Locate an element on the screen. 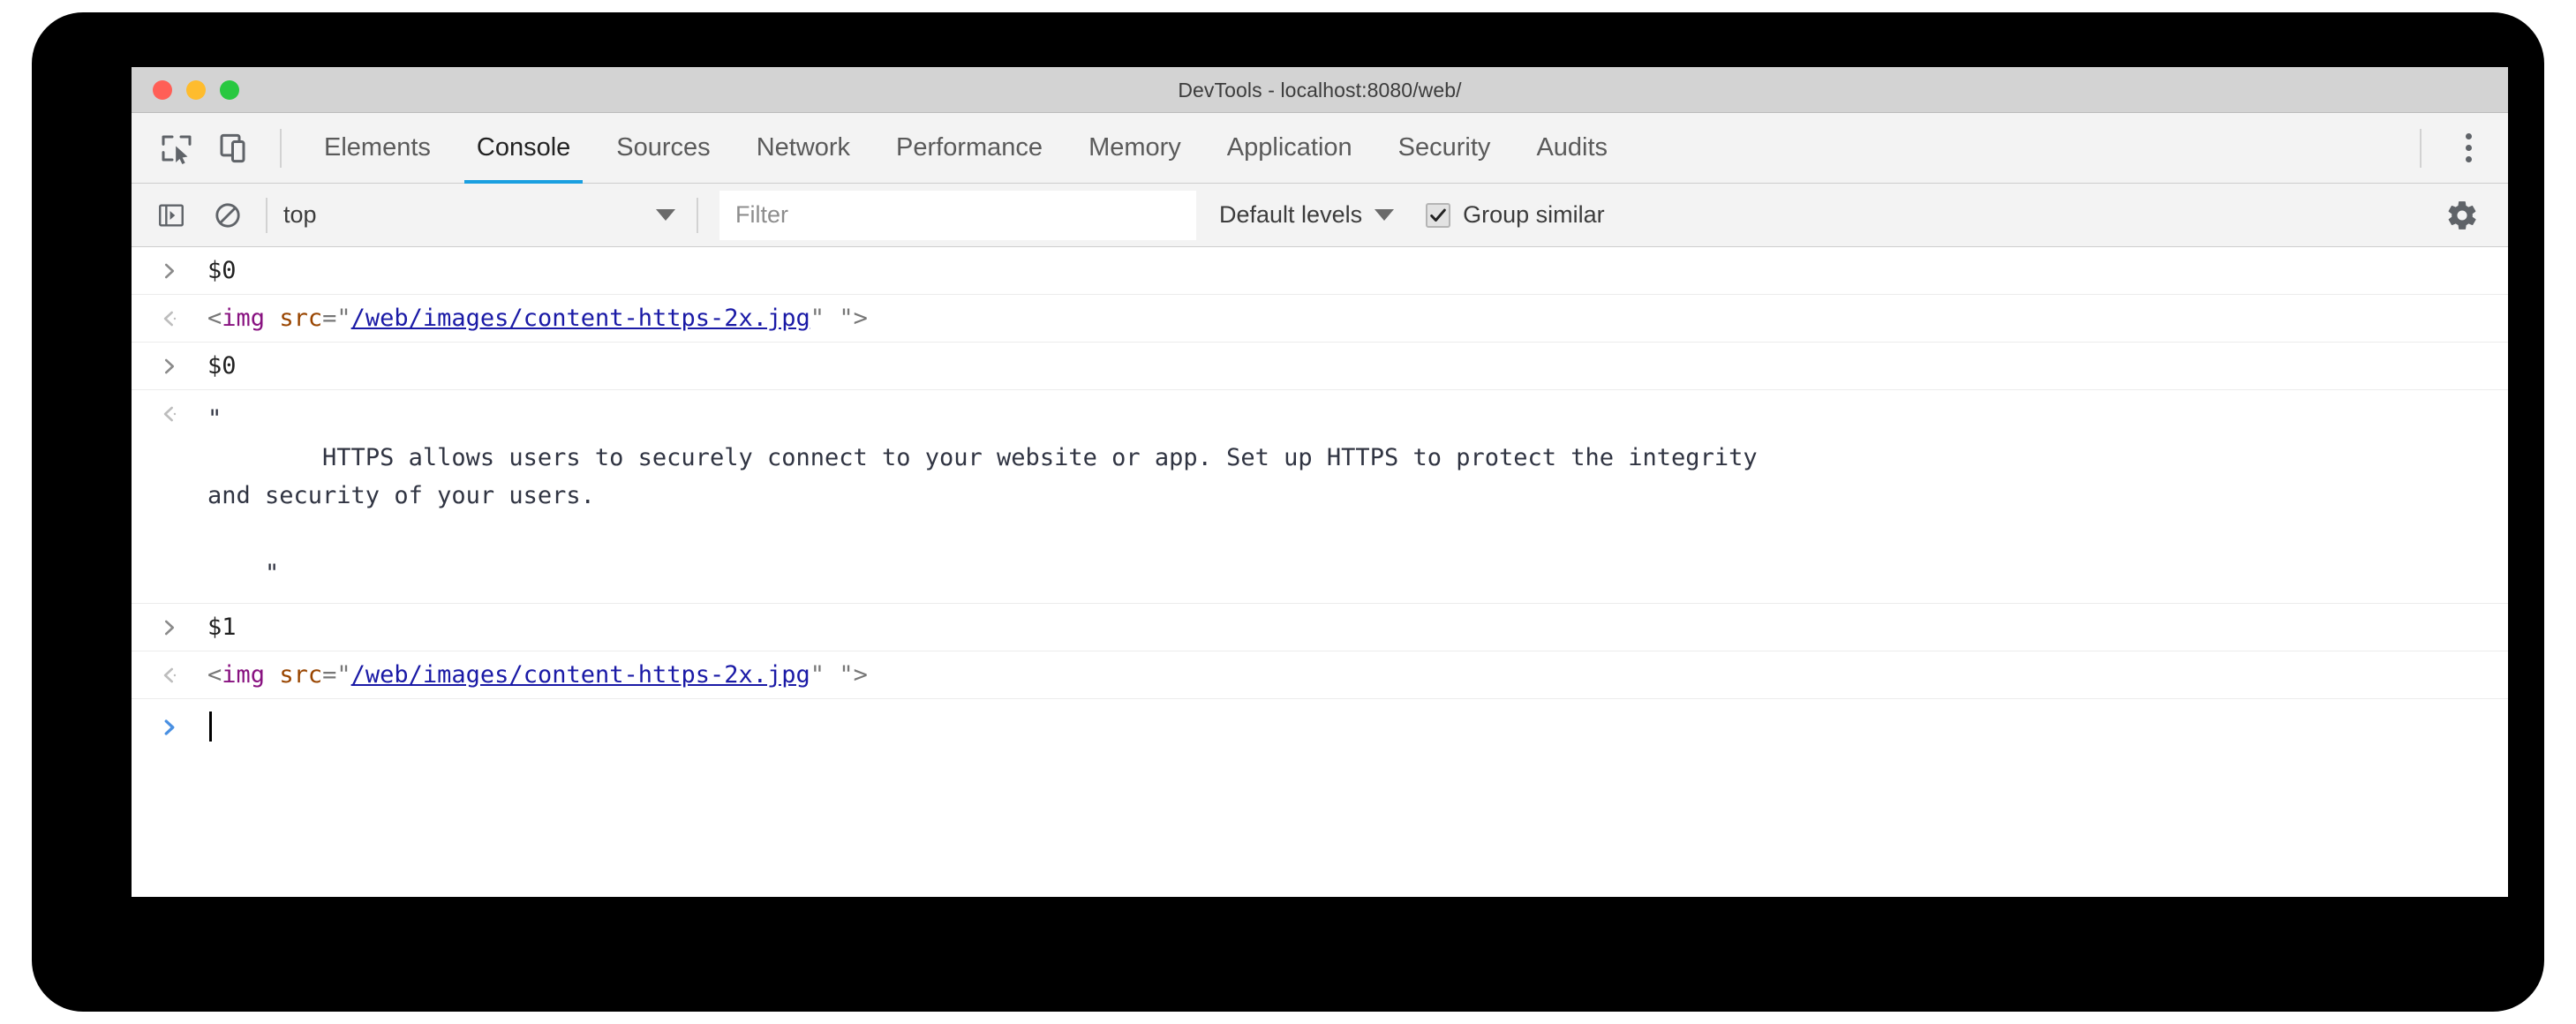 The image size is (2576, 1024). tab-label: Sources is located at coordinates (664, 147).